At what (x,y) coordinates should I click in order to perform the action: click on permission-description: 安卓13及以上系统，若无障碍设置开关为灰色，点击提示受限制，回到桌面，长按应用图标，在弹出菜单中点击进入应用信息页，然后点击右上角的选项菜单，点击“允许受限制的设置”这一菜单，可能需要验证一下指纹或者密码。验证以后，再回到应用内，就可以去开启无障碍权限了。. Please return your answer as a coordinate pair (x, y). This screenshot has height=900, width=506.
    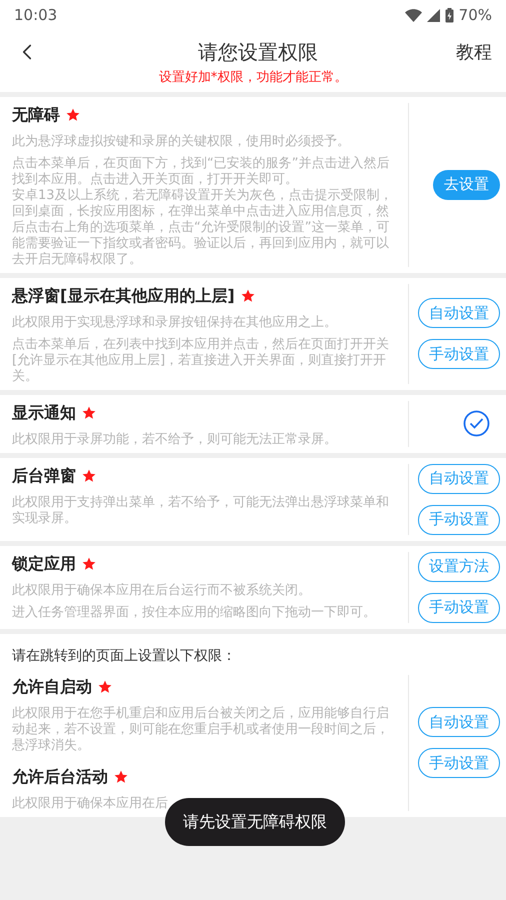
    Looking at the image, I should click on (203, 228).